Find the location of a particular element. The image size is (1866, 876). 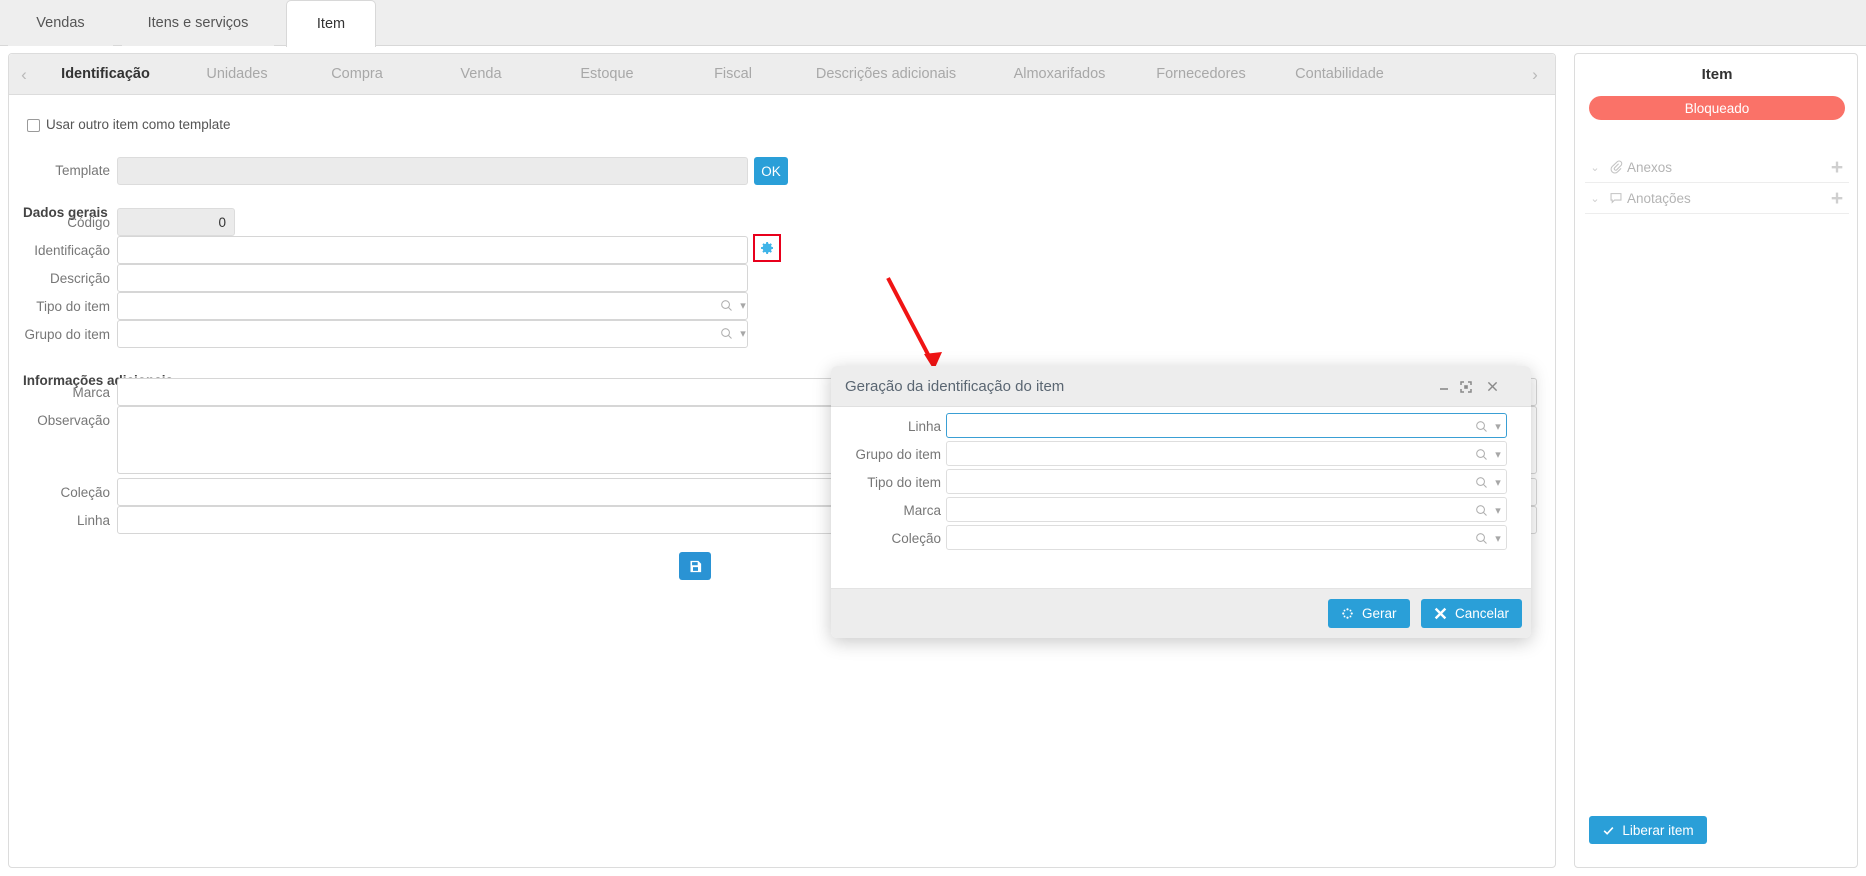

dialog-marca-input is located at coordinates (1226, 509).